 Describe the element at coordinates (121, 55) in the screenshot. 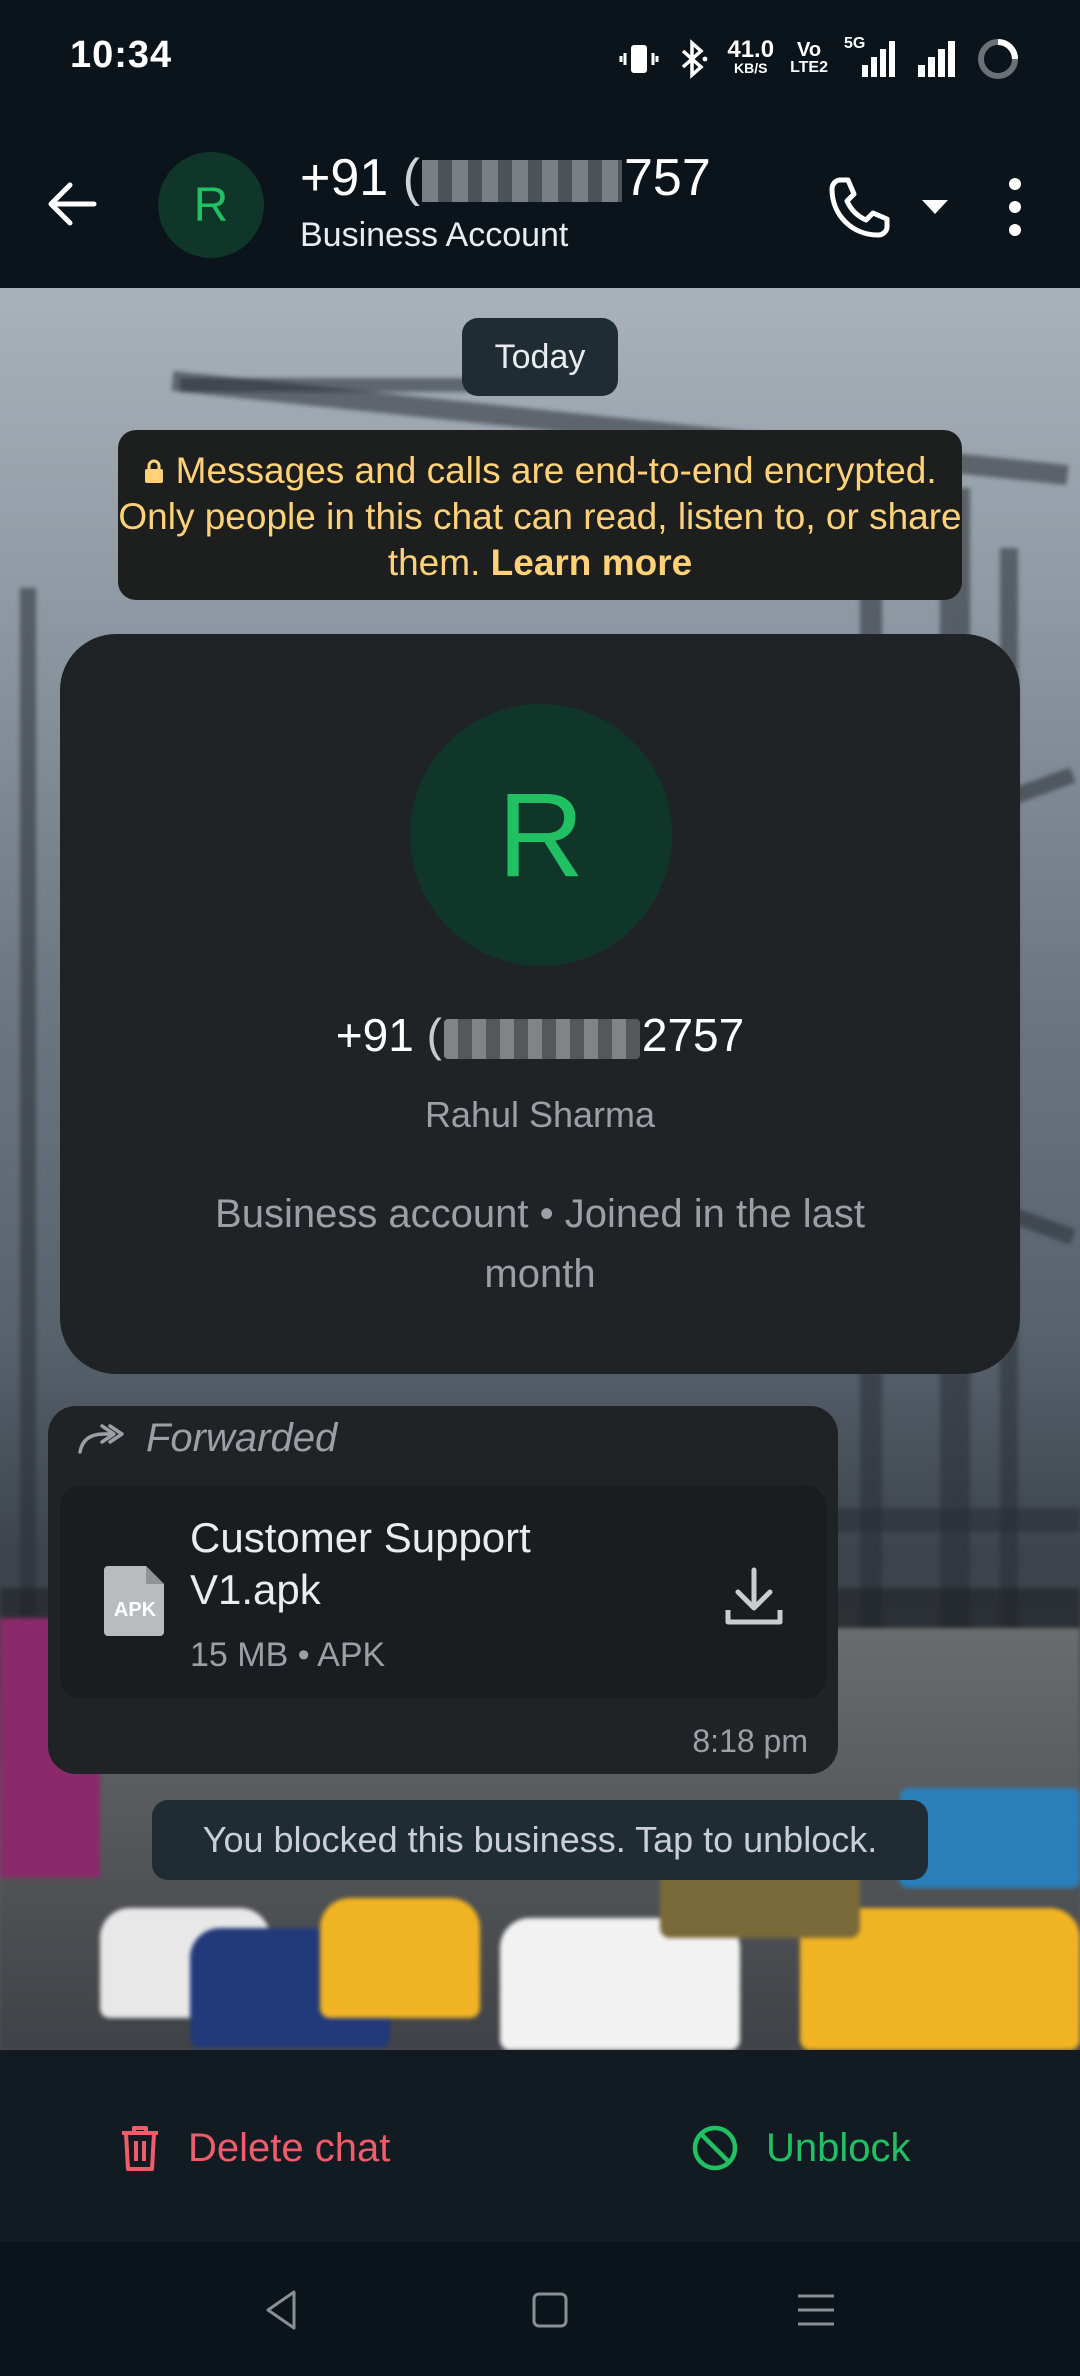

I see `status-time: 10:34` at that location.